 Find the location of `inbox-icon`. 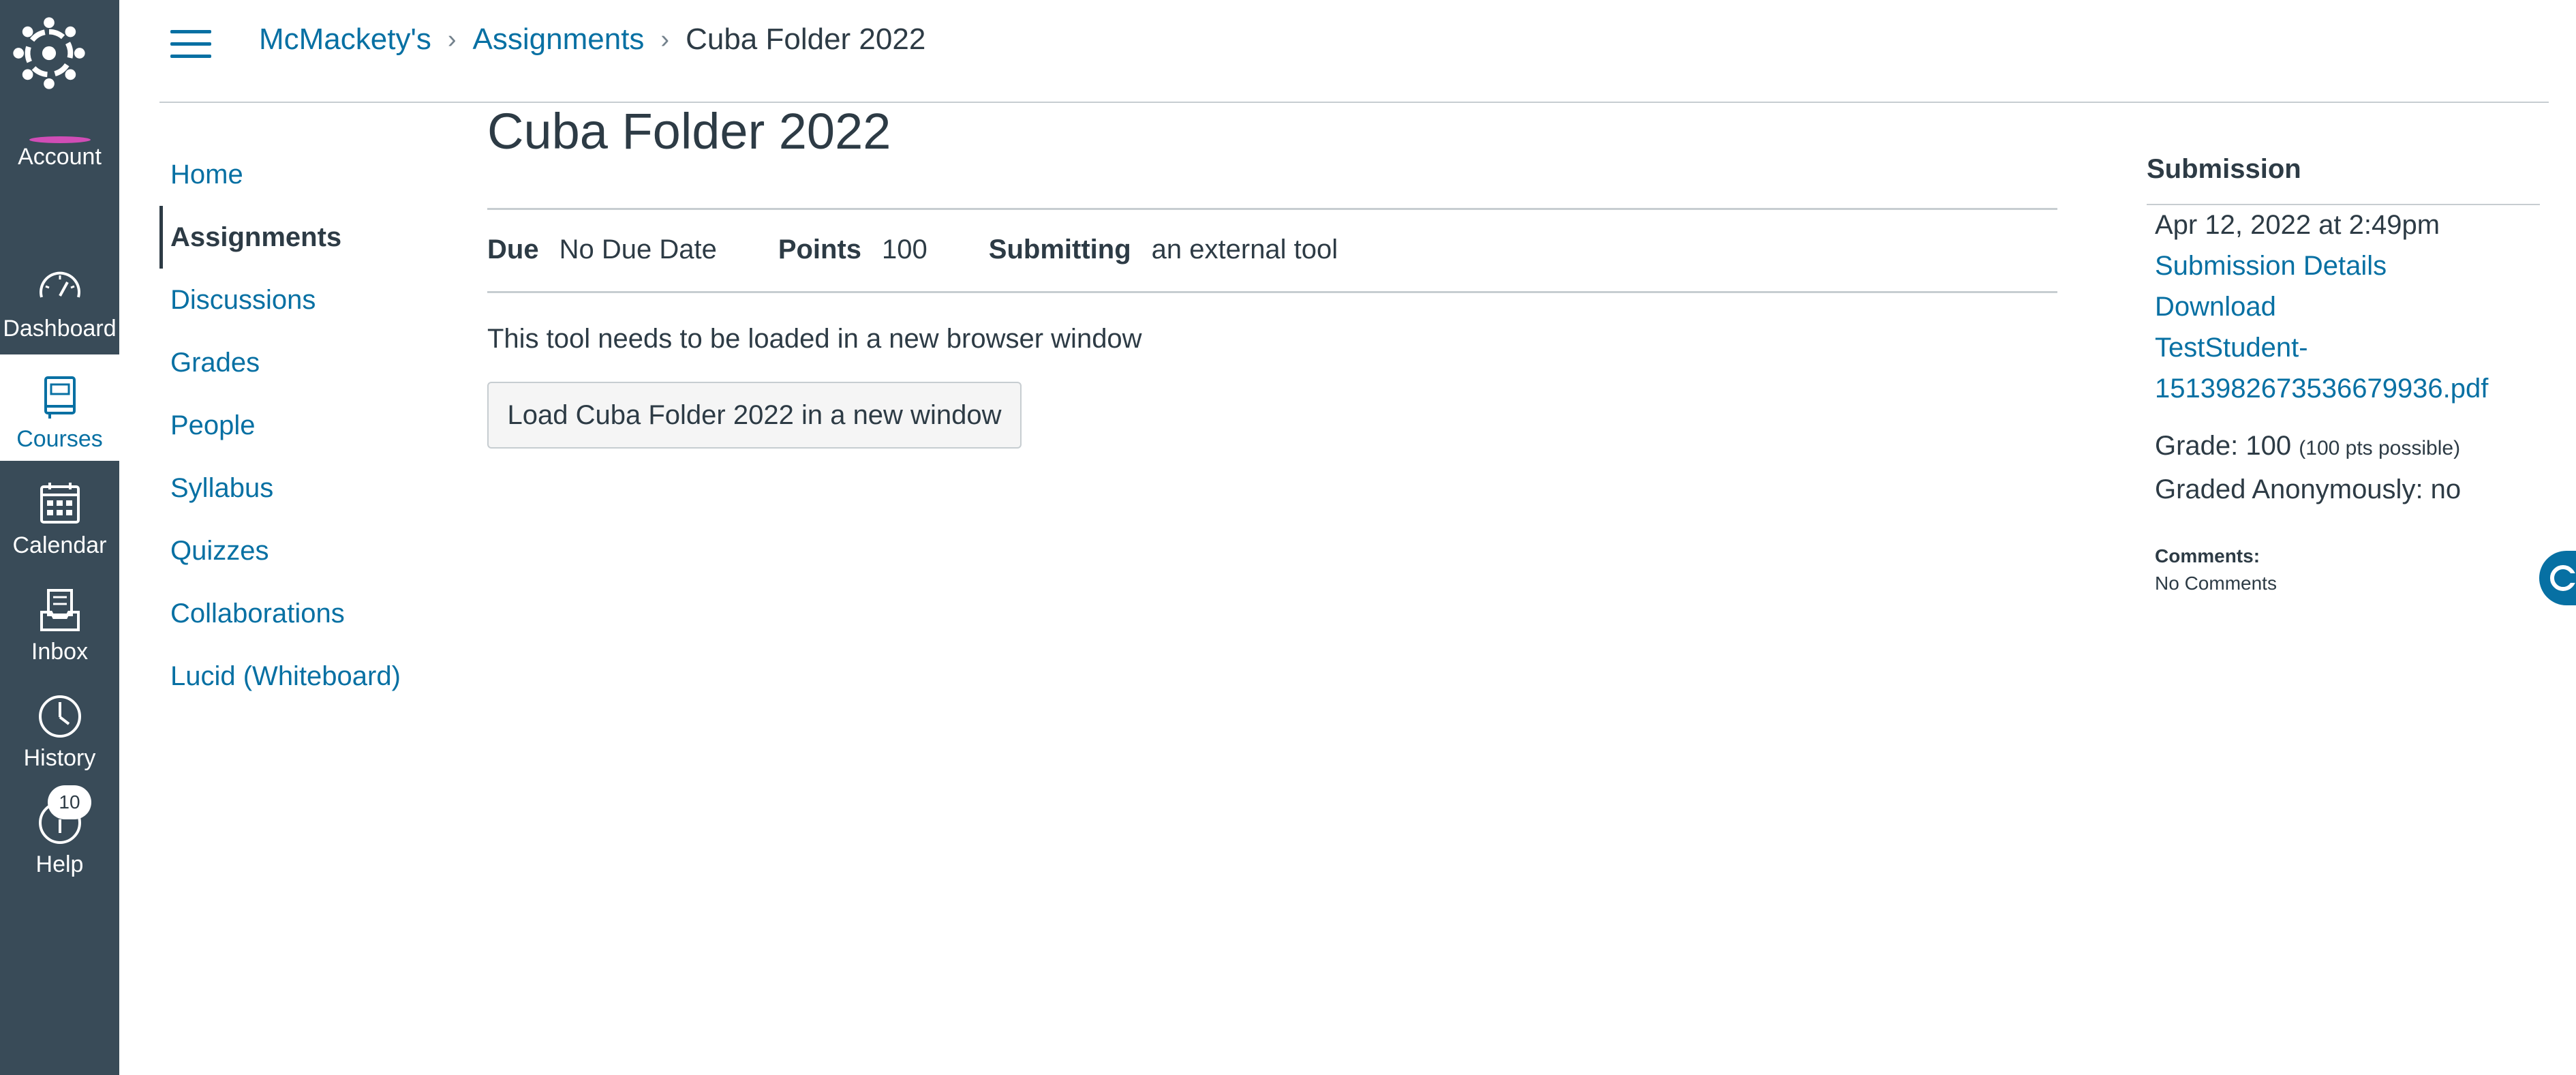

inbox-icon is located at coordinates (60, 610).